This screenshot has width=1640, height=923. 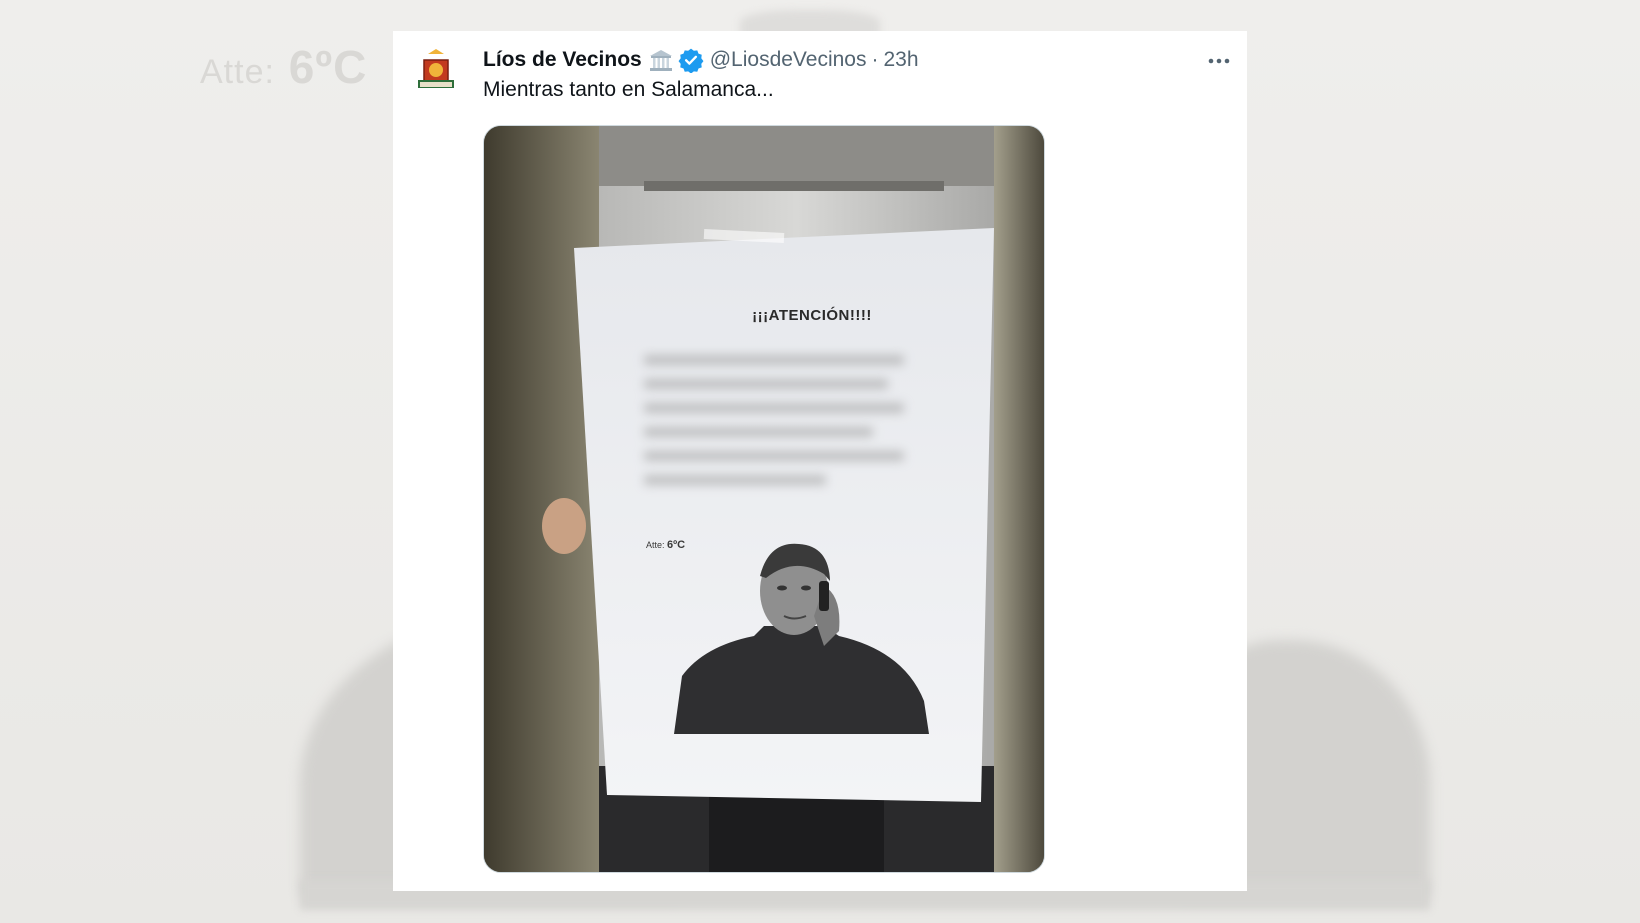 I want to click on user-handle: @LiosdeVecinos, so click(x=788, y=60).